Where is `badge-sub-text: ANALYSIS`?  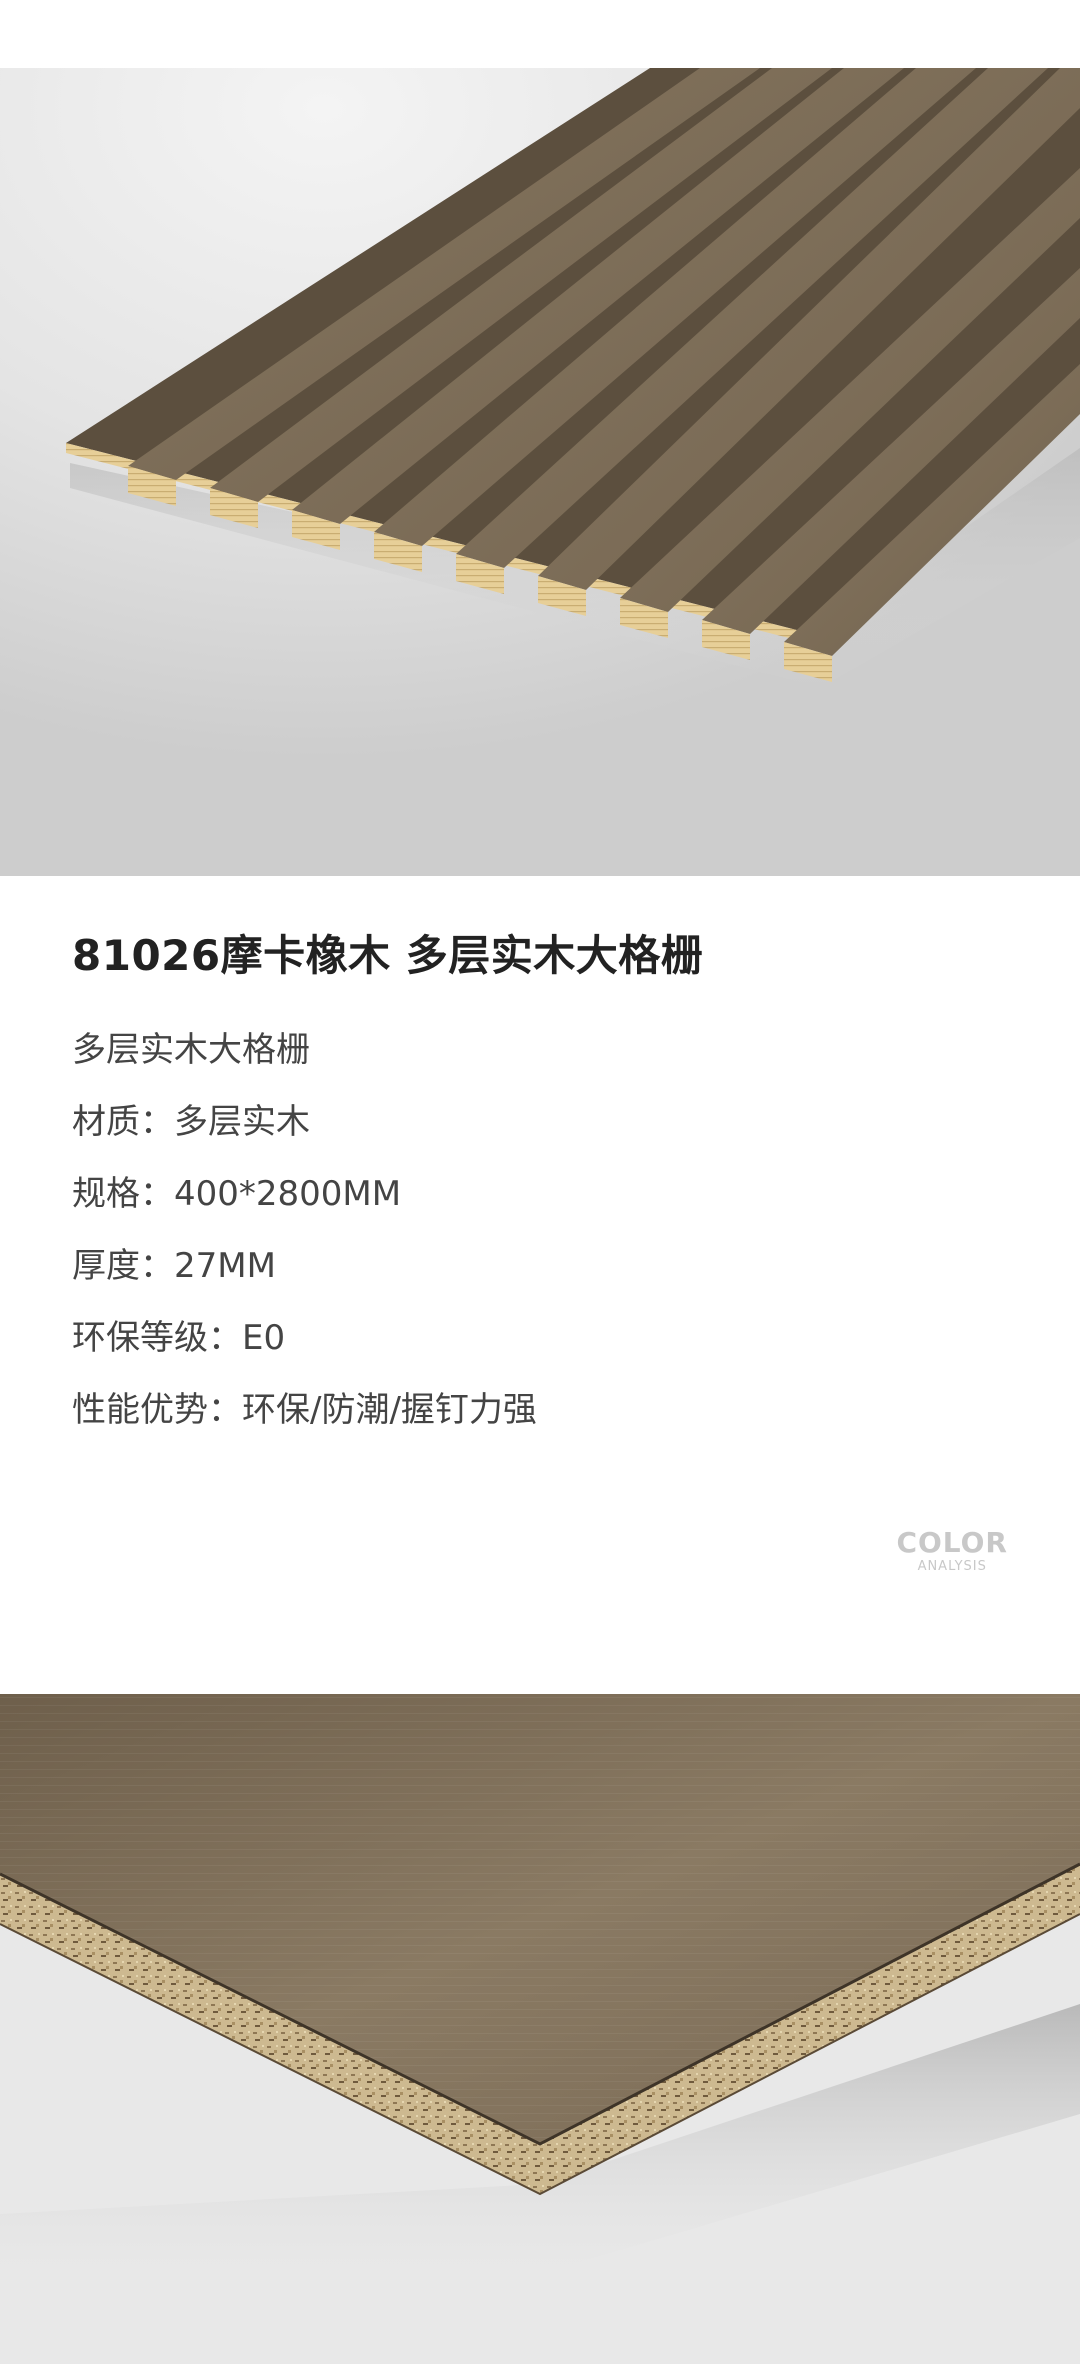
badge-sub-text: ANALYSIS is located at coordinates (952, 1566).